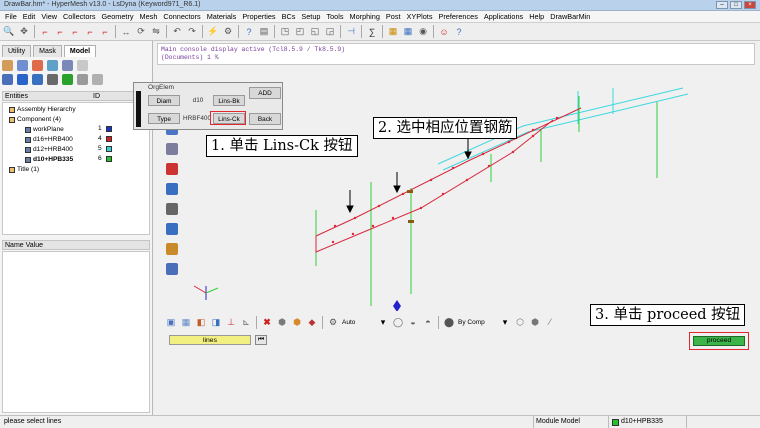 This screenshot has width=760, height=428. I want to click on add-button: ADD, so click(265, 93).